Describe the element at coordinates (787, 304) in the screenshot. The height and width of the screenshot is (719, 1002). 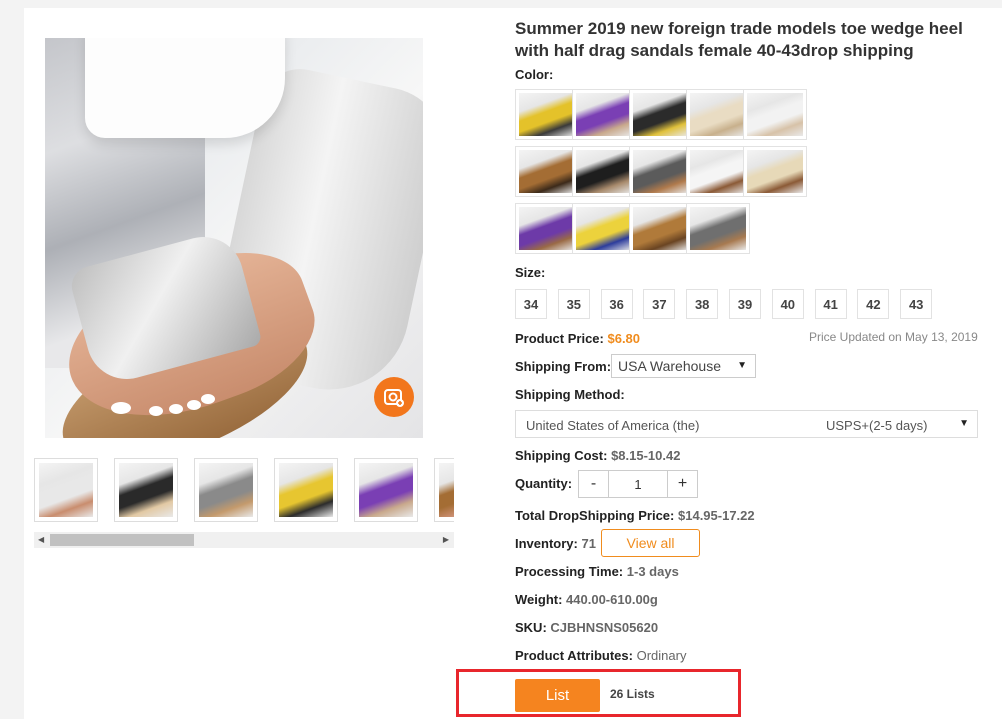
I see `size-option-40: 40` at that location.